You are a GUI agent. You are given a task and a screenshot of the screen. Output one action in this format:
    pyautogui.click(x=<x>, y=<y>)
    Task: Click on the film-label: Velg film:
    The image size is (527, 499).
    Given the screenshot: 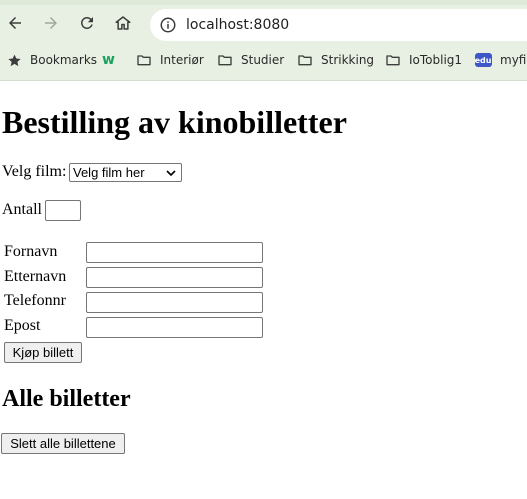 What is the action you would take?
    pyautogui.click(x=34, y=171)
    